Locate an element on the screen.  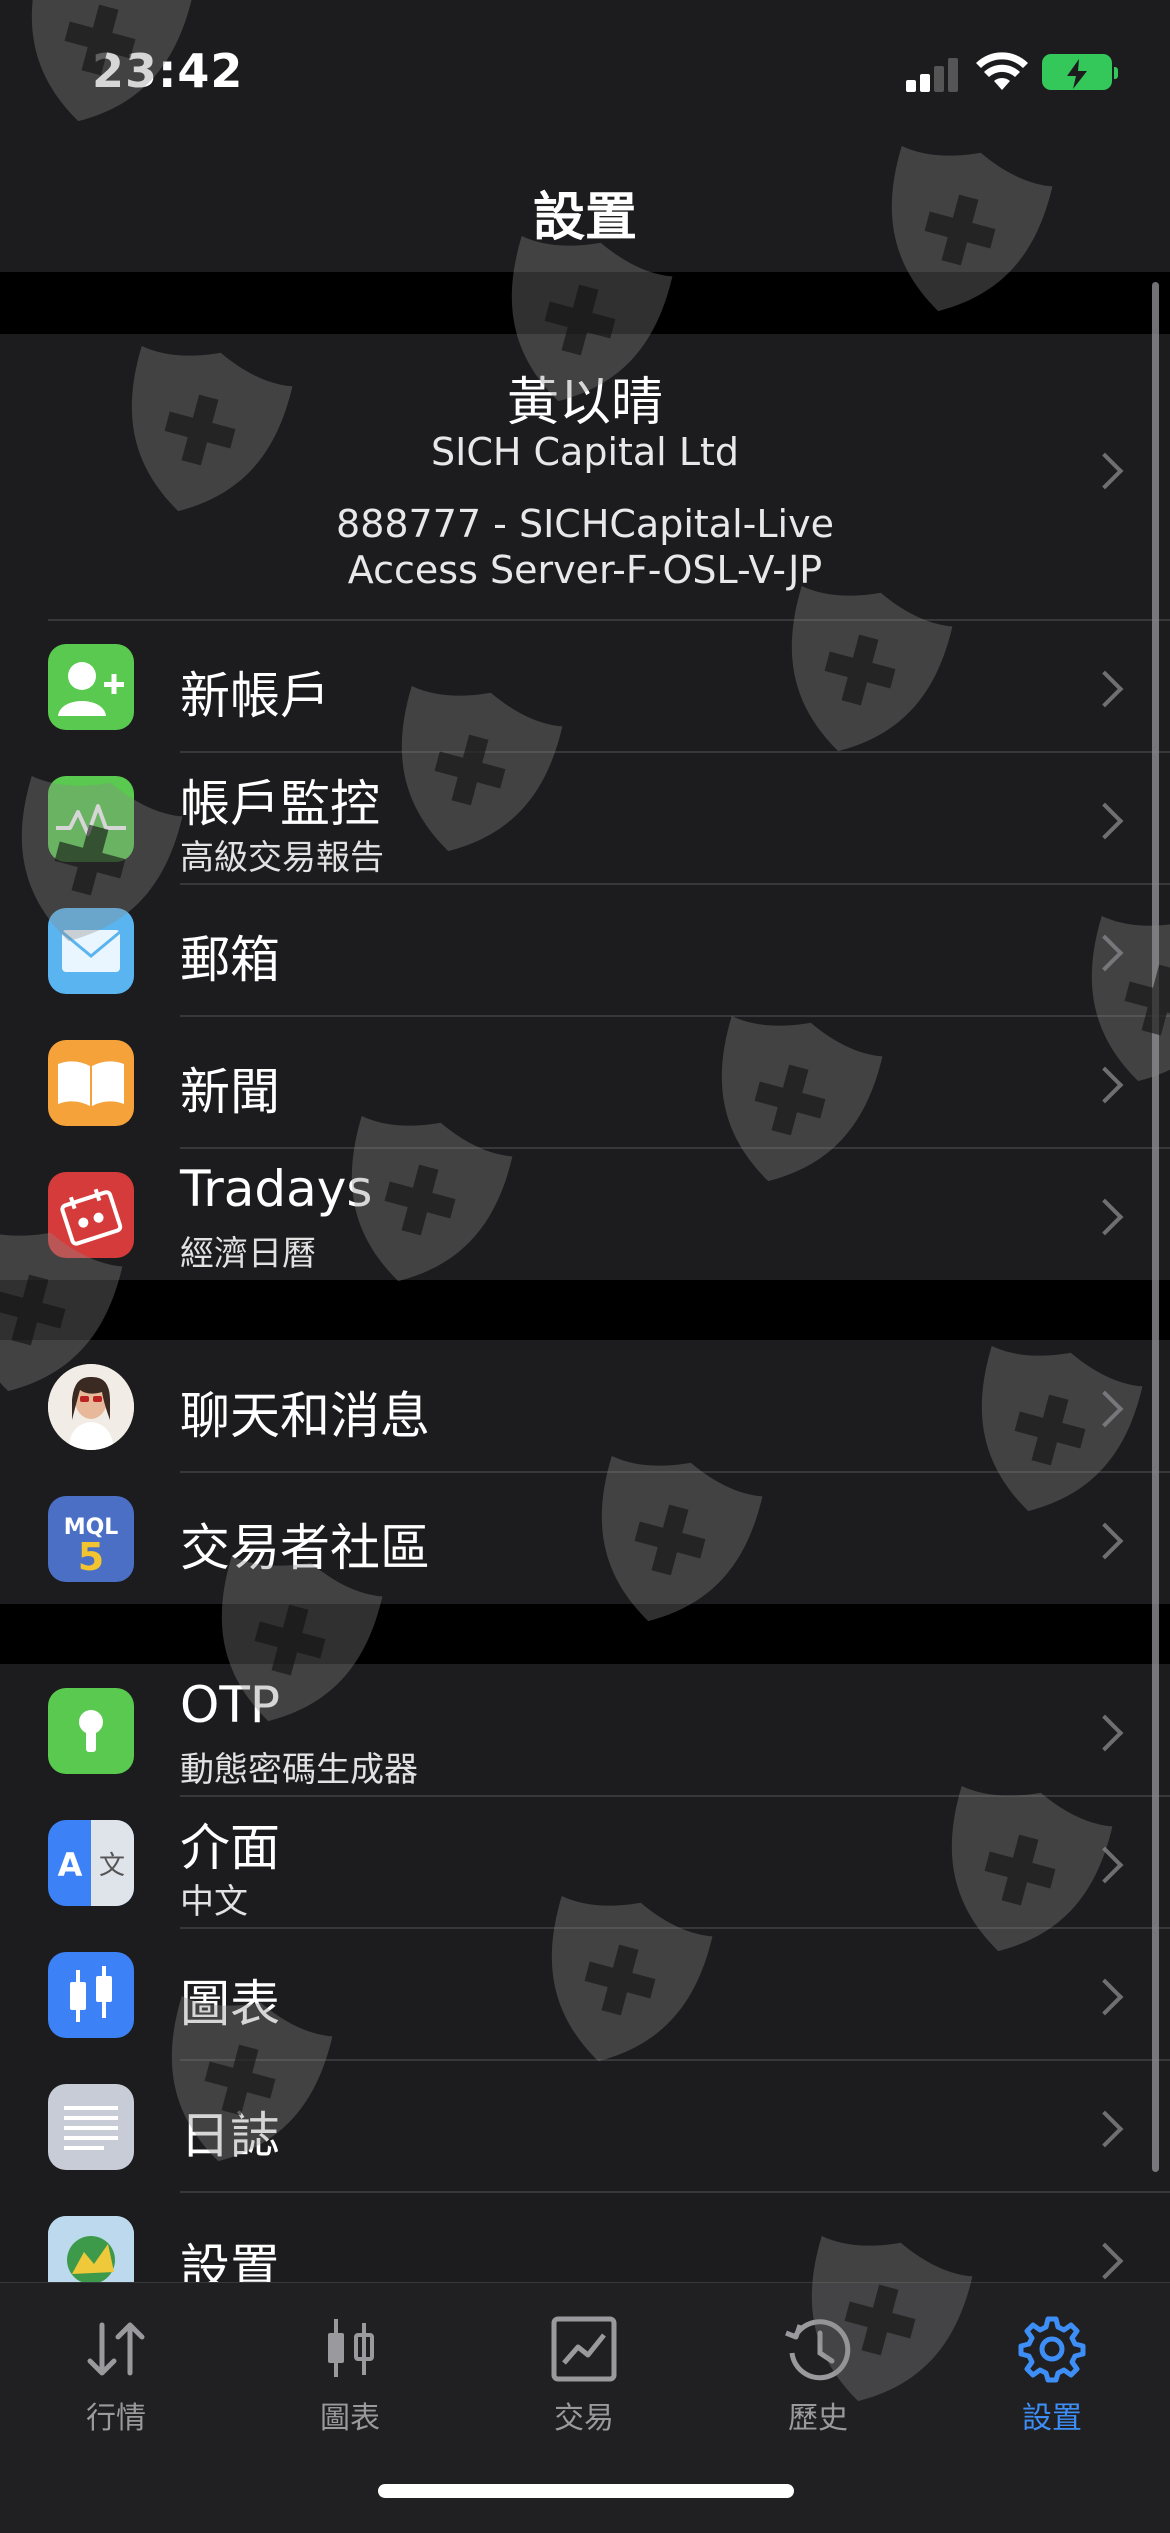
status-bar: 23:42 is located at coordinates (585, 75).